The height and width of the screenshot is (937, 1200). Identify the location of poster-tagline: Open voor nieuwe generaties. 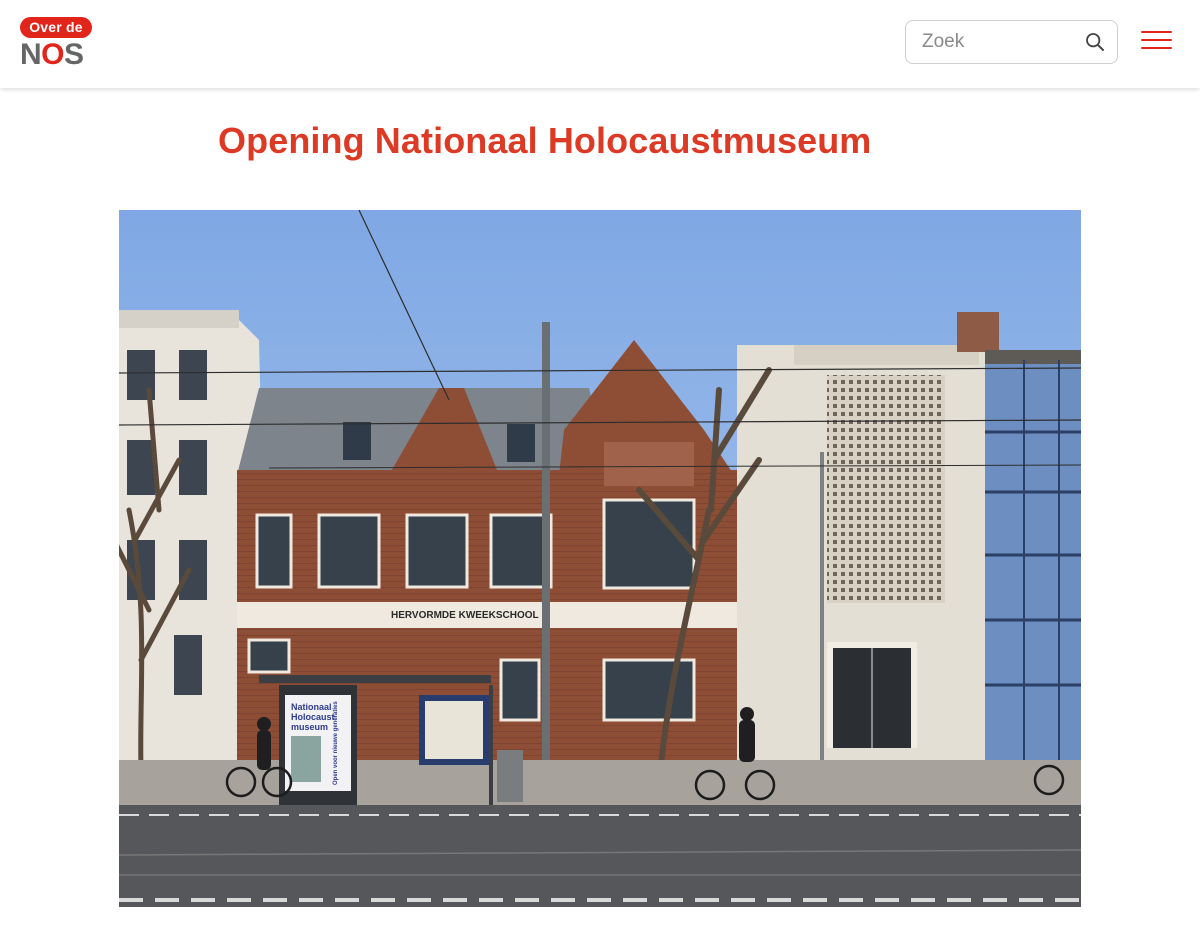
(336, 743).